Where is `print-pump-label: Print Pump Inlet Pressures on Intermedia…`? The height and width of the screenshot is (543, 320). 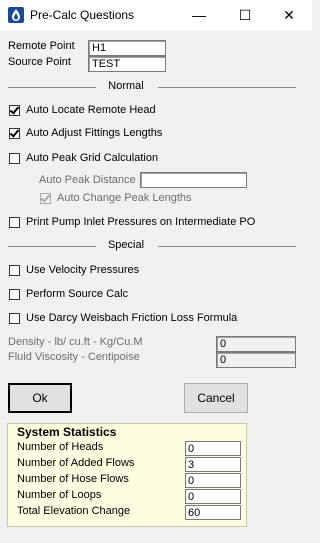 print-pump-label: Print Pump Inlet Pressures on Intermedia… is located at coordinates (141, 222).